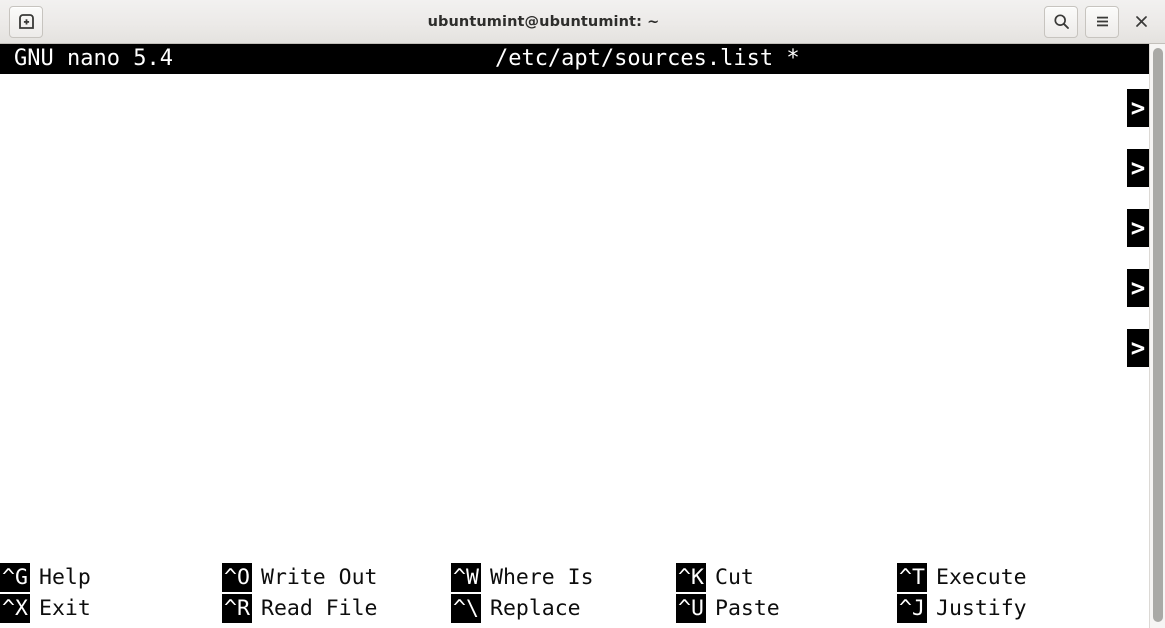  I want to click on shortcut-label: Help, so click(65, 577).